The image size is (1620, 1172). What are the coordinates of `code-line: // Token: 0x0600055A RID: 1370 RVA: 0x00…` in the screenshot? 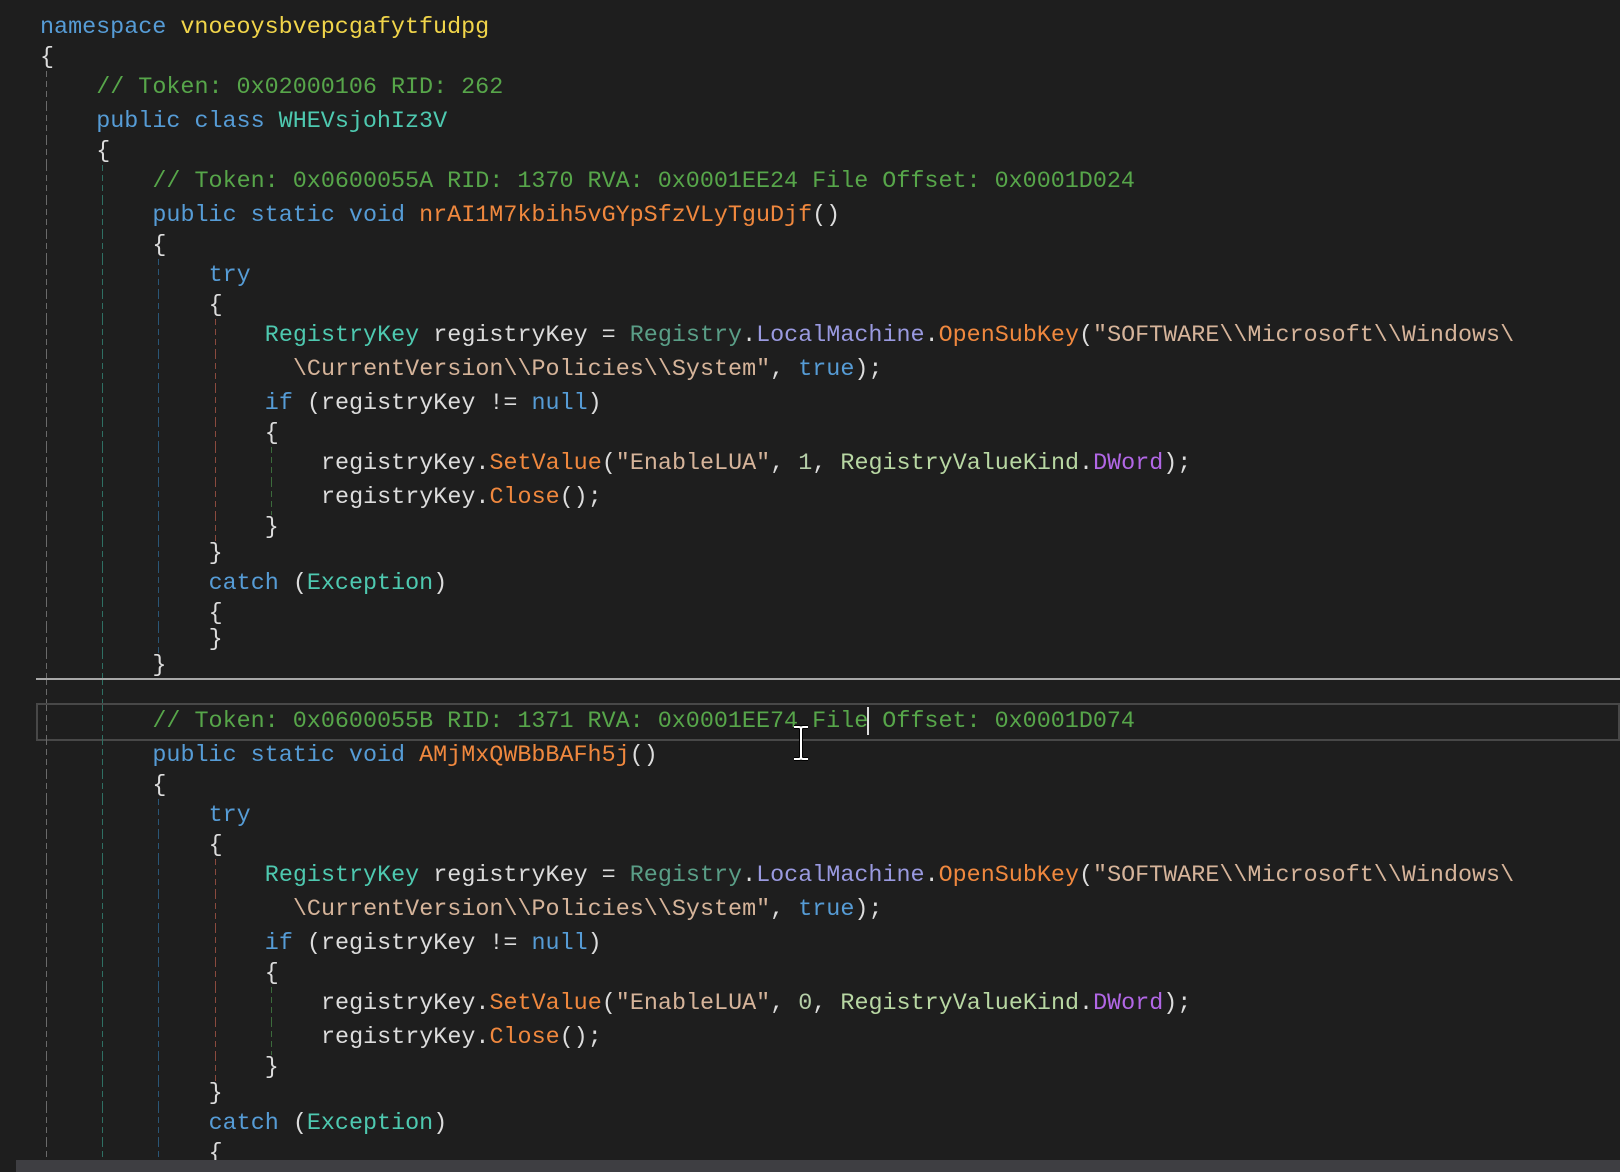 It's located at (810, 182).